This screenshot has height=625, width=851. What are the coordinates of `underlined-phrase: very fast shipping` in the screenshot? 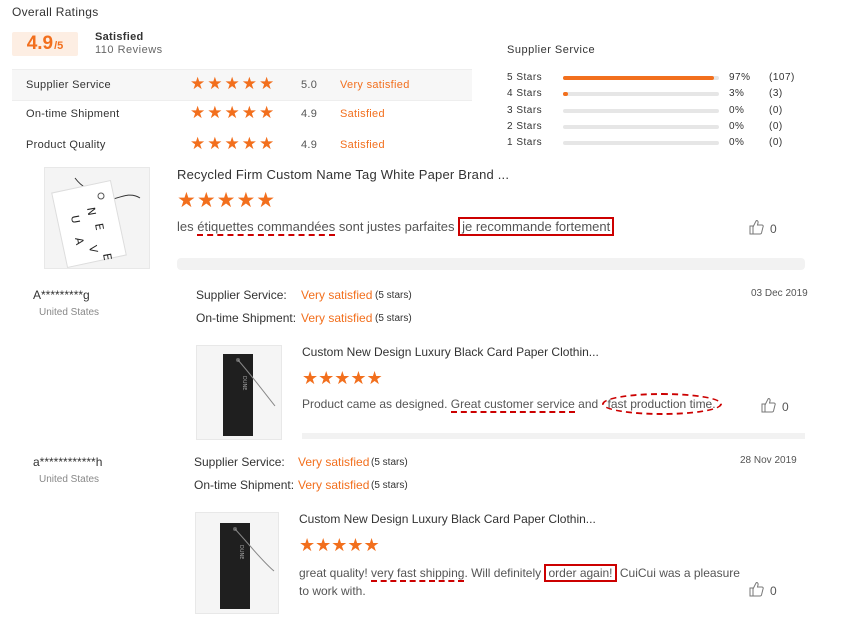 It's located at (418, 574).